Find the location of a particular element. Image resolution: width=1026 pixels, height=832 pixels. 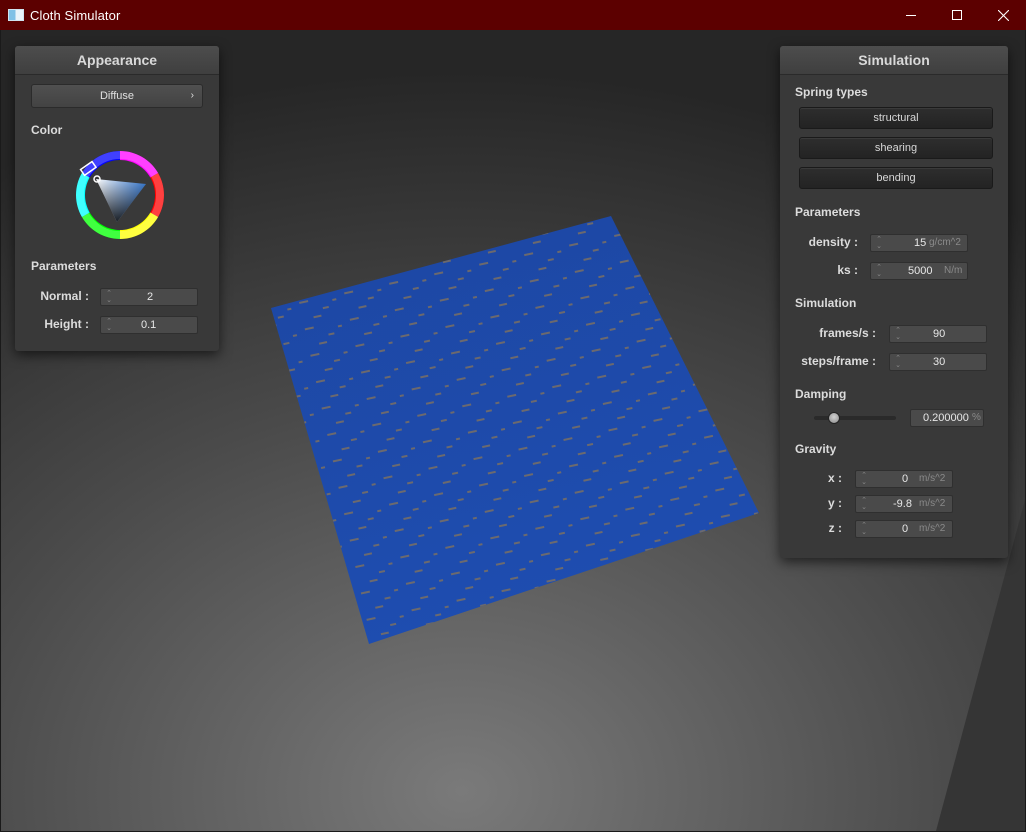

gravity-z-label: z : is located at coordinates (835, 528).